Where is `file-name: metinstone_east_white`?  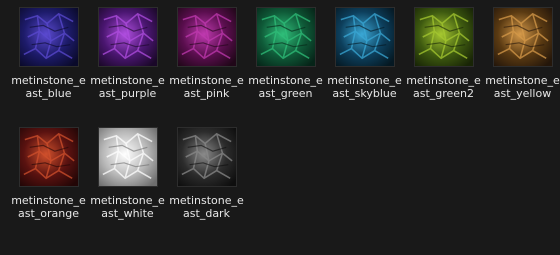 file-name: metinstone_east_white is located at coordinates (127, 207).